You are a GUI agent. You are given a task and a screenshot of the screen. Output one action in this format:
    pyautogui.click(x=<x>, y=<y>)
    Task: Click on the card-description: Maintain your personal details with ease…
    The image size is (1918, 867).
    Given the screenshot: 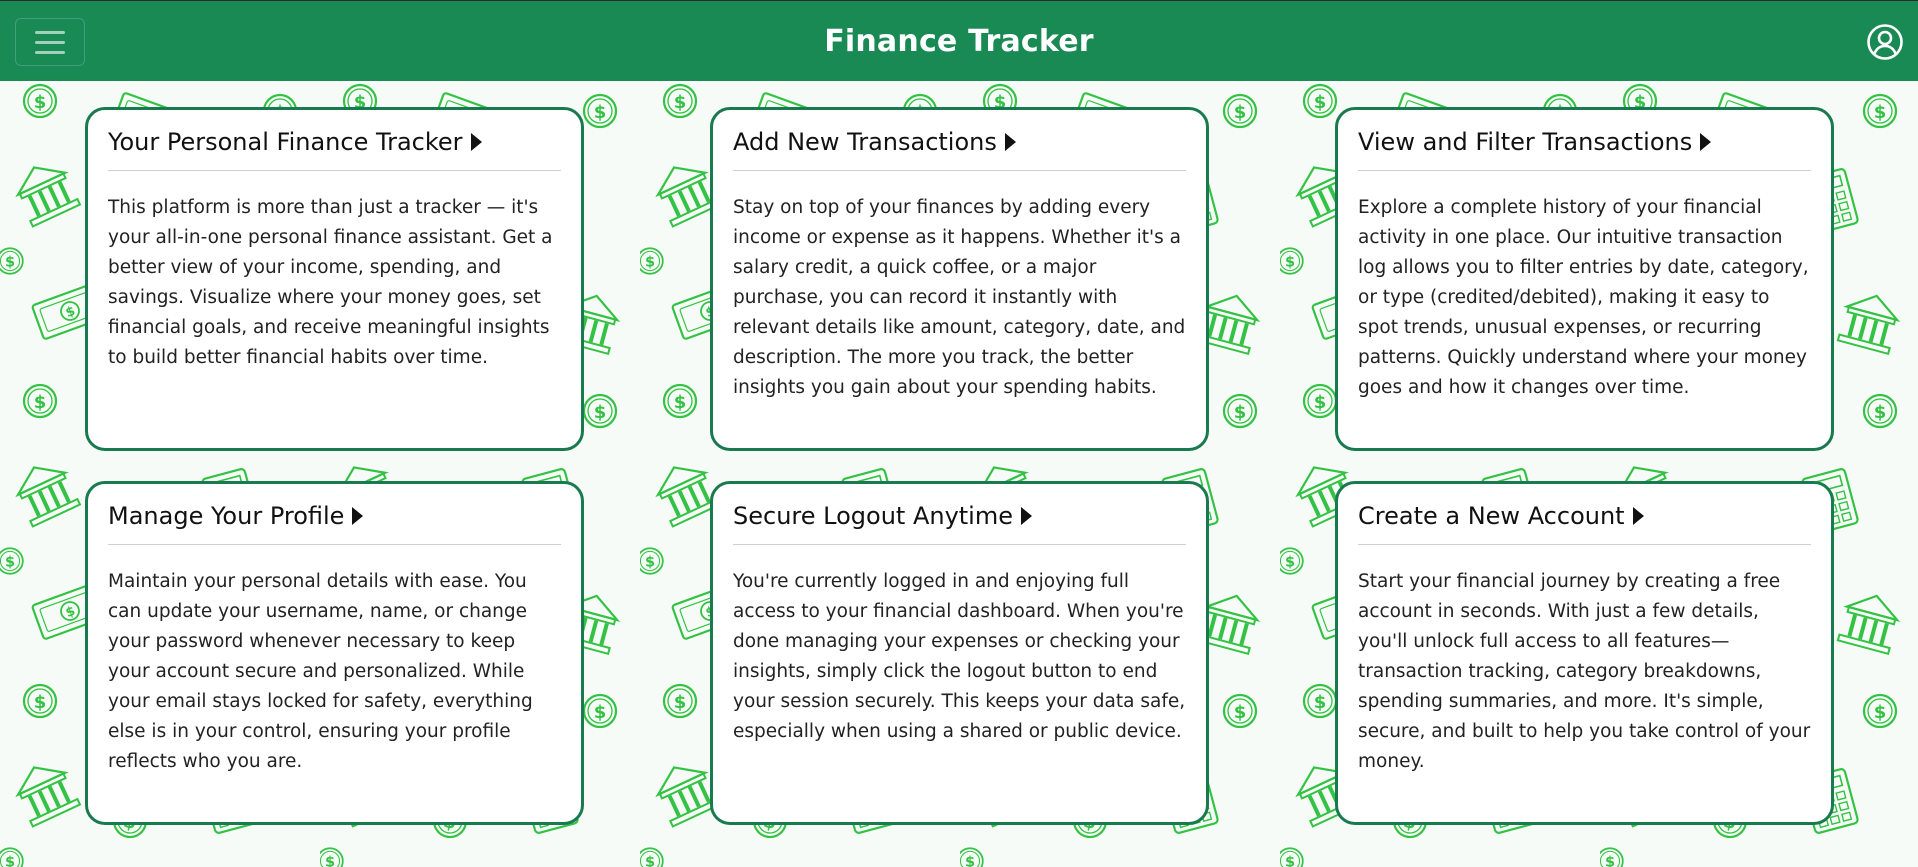 What is the action you would take?
    pyautogui.click(x=320, y=671)
    